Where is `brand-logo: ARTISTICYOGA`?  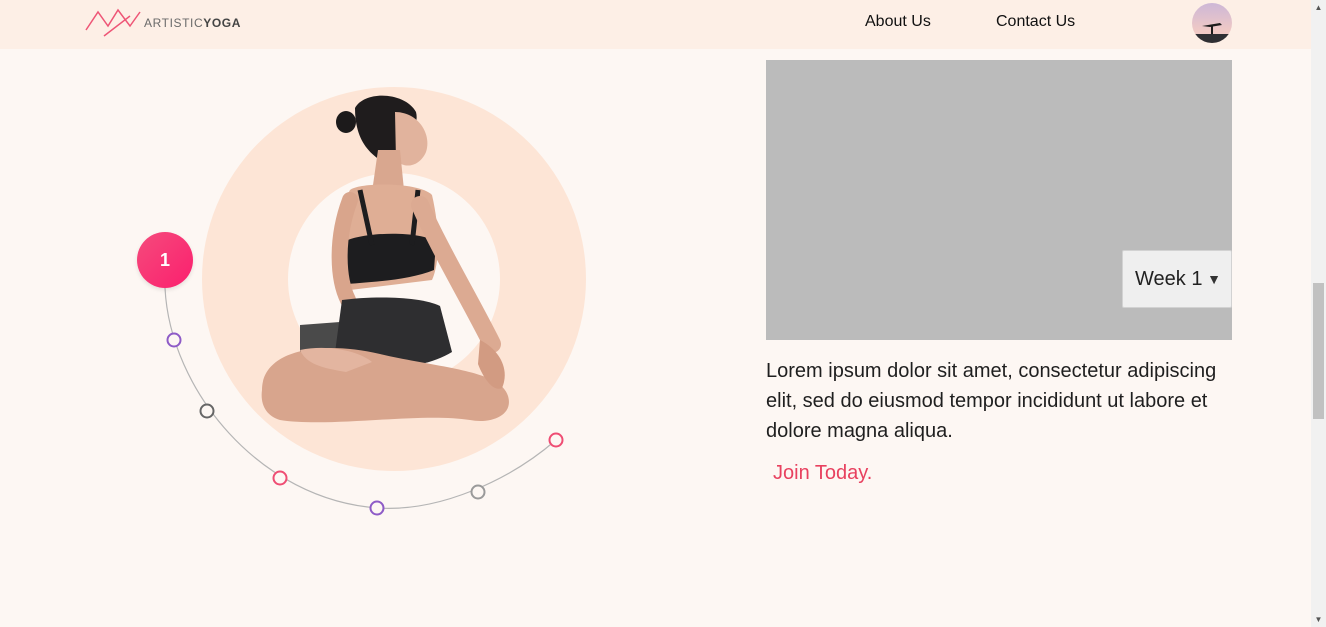 brand-logo: ARTISTICYOGA is located at coordinates (162, 22).